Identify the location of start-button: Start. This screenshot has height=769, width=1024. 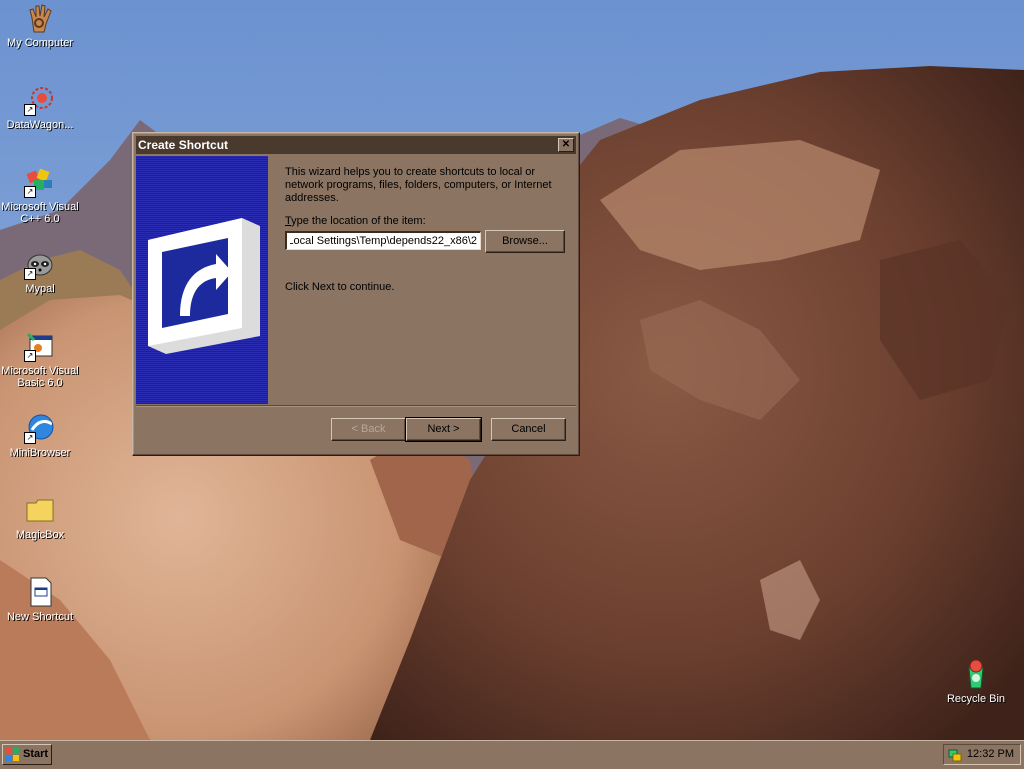
(27, 754).